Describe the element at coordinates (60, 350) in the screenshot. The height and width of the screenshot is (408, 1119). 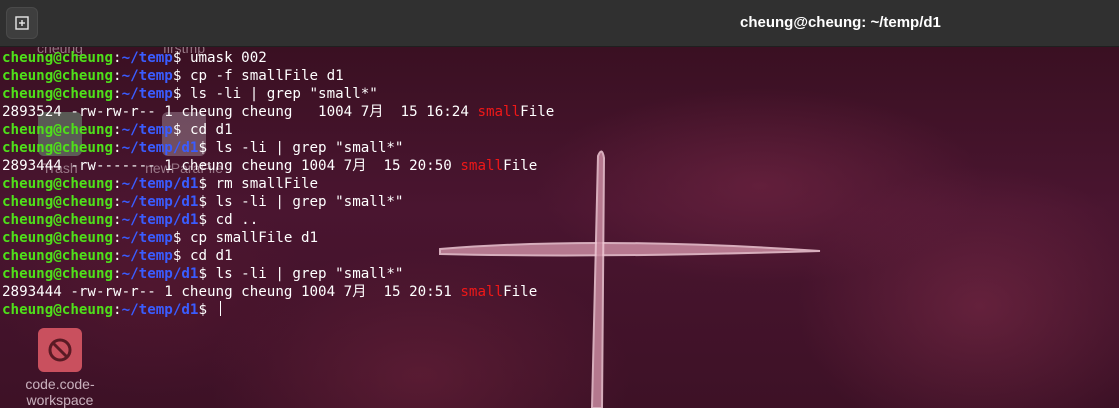
I see `no-entry-icon` at that location.